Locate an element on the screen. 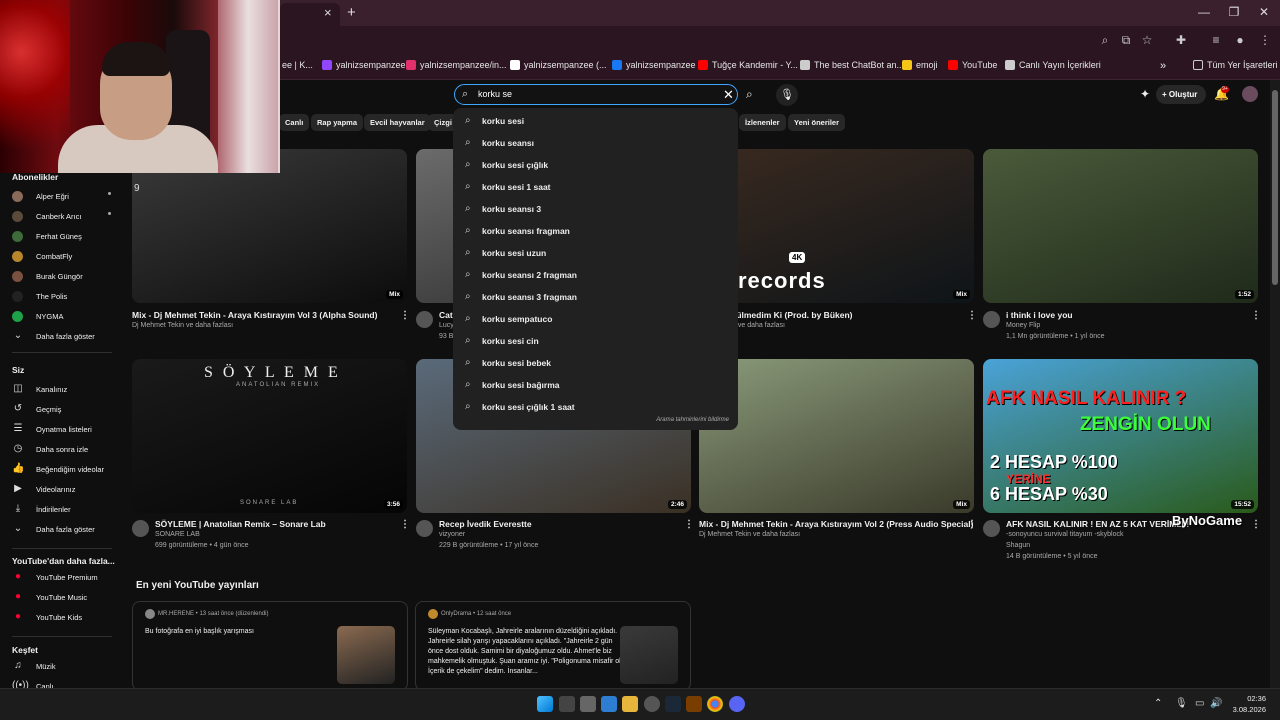 The image size is (1280, 720). start-icon is located at coordinates (545, 704).